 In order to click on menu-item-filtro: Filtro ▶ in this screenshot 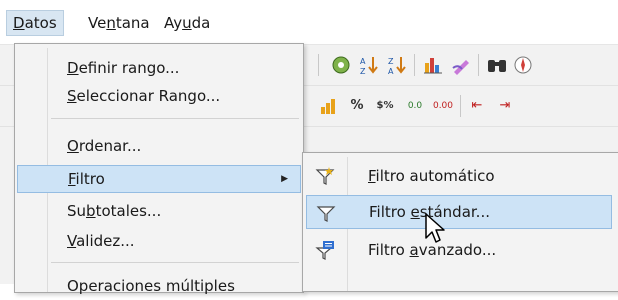, I will do `click(159, 179)`.